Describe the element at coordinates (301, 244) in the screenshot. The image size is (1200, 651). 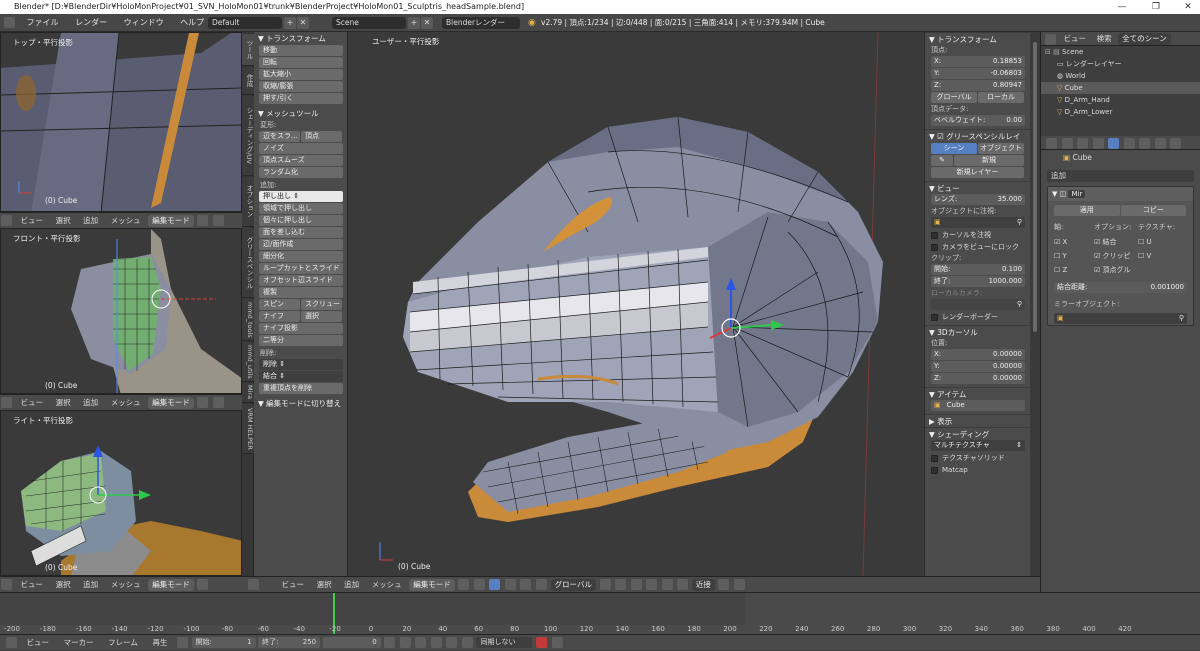
I see `make-edge-face-button: 辺/面作成` at that location.